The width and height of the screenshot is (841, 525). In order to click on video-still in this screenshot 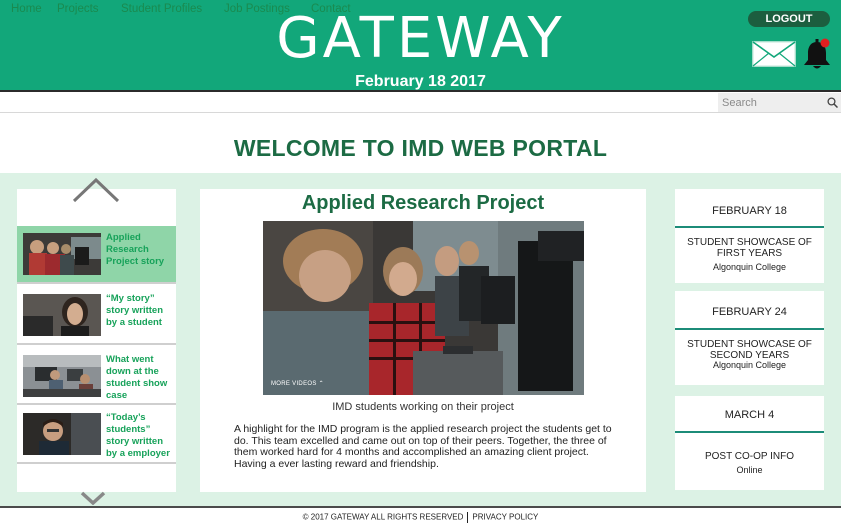, I will do `click(423, 308)`.